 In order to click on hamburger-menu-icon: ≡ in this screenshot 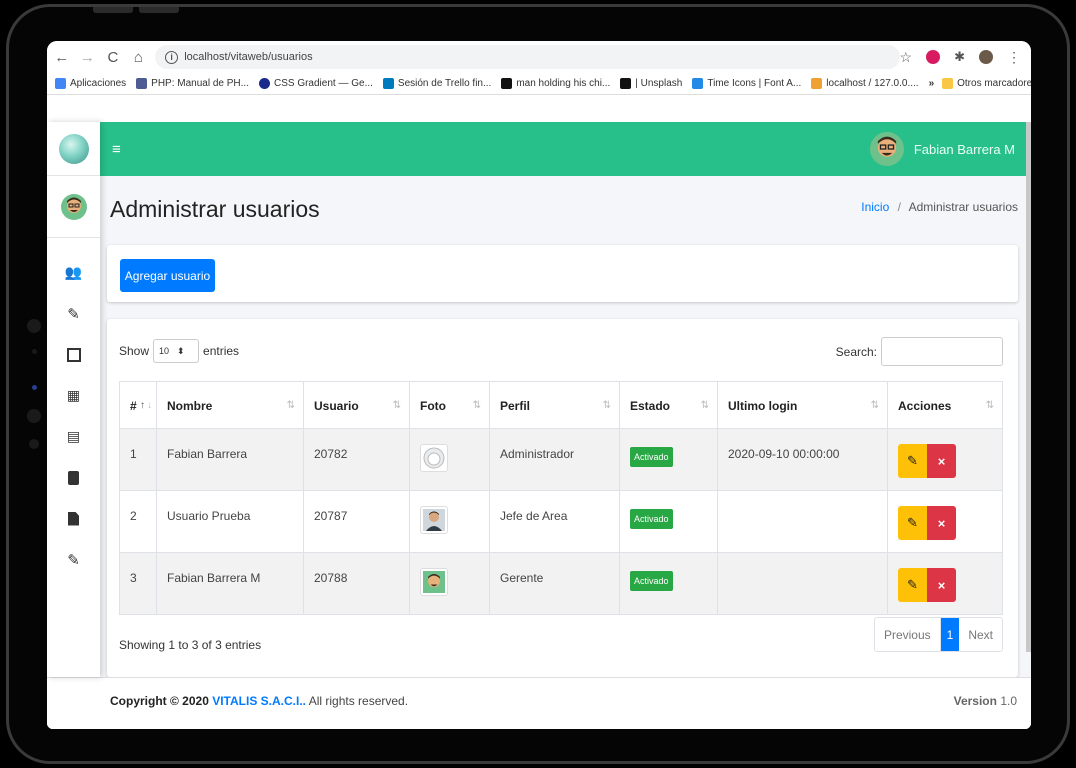, I will do `click(116, 149)`.